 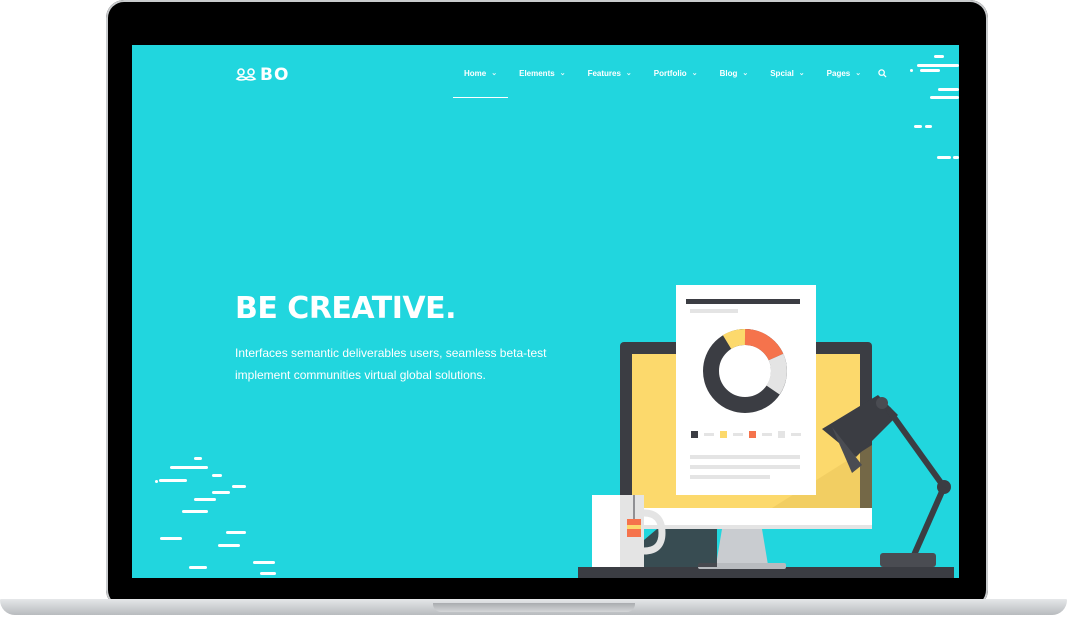 What do you see at coordinates (742, 547) in the screenshot?
I see `monitor-stand` at bounding box center [742, 547].